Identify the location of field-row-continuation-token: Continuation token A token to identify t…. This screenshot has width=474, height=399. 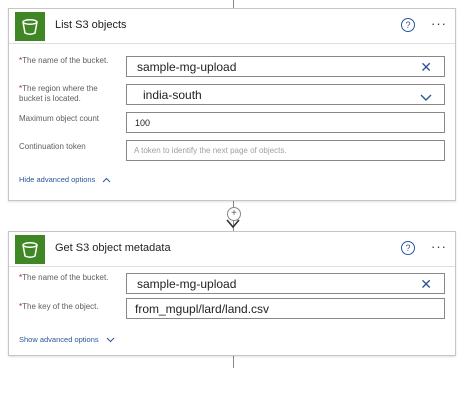
(232, 152).